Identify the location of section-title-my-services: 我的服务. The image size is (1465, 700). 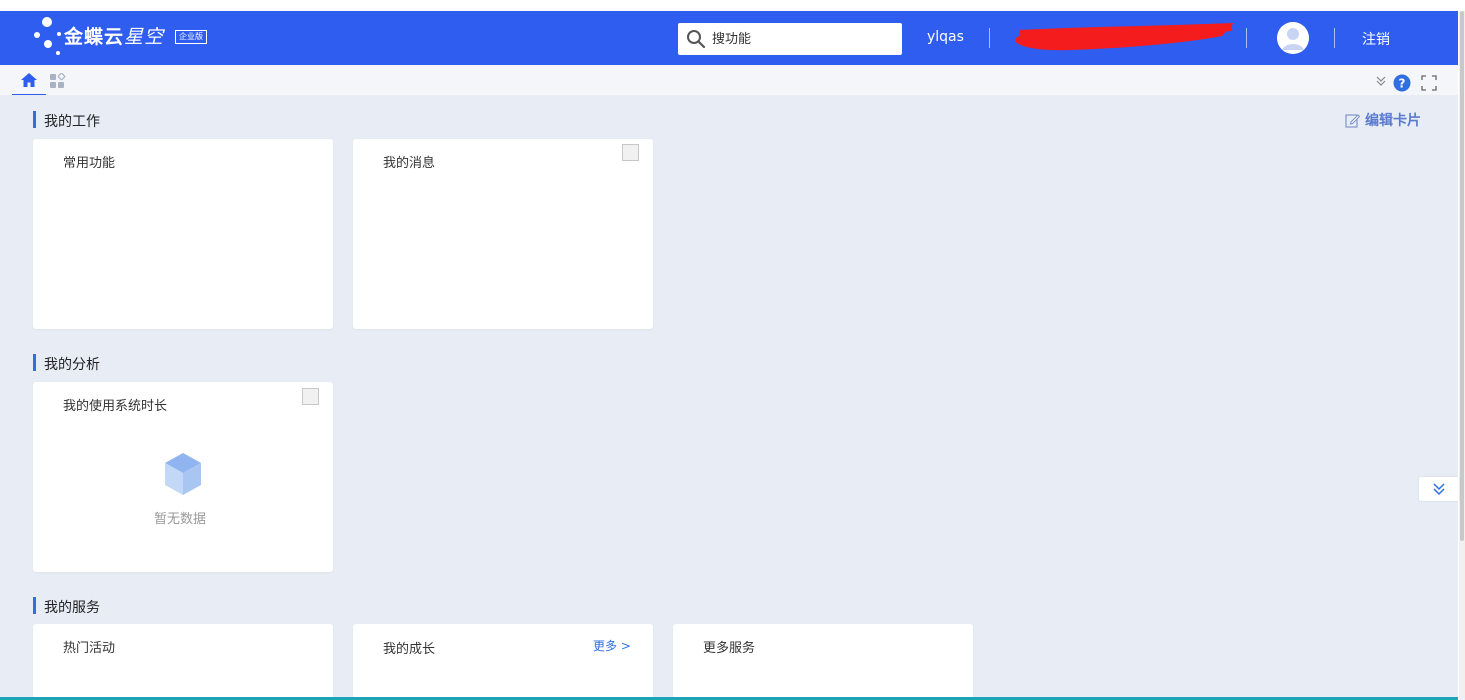
(72, 608).